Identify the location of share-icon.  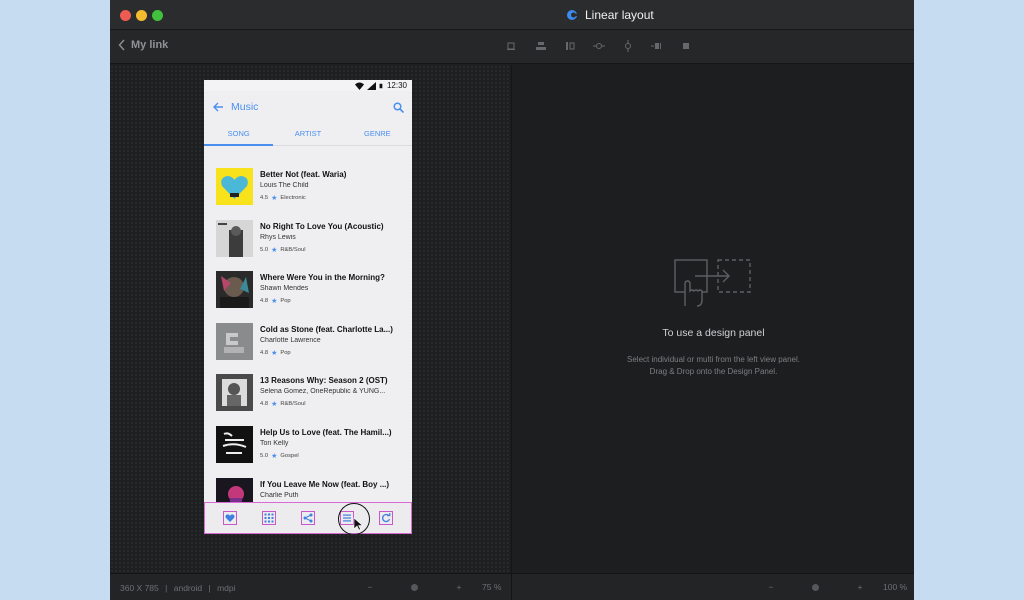
(307, 518).